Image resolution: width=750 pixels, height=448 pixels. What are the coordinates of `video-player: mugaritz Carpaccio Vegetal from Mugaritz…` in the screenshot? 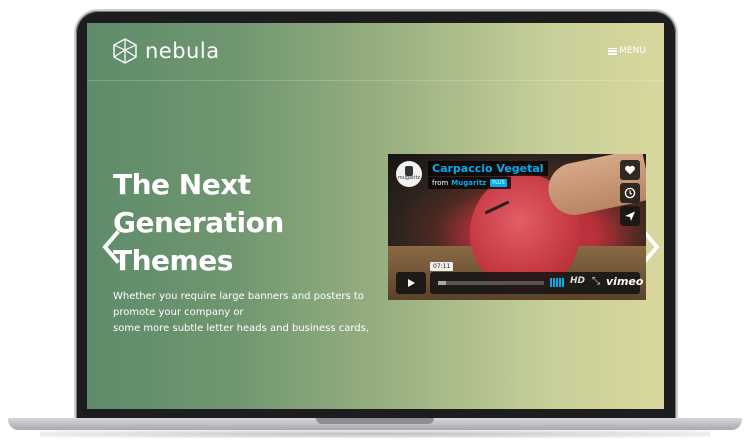 It's located at (517, 227).